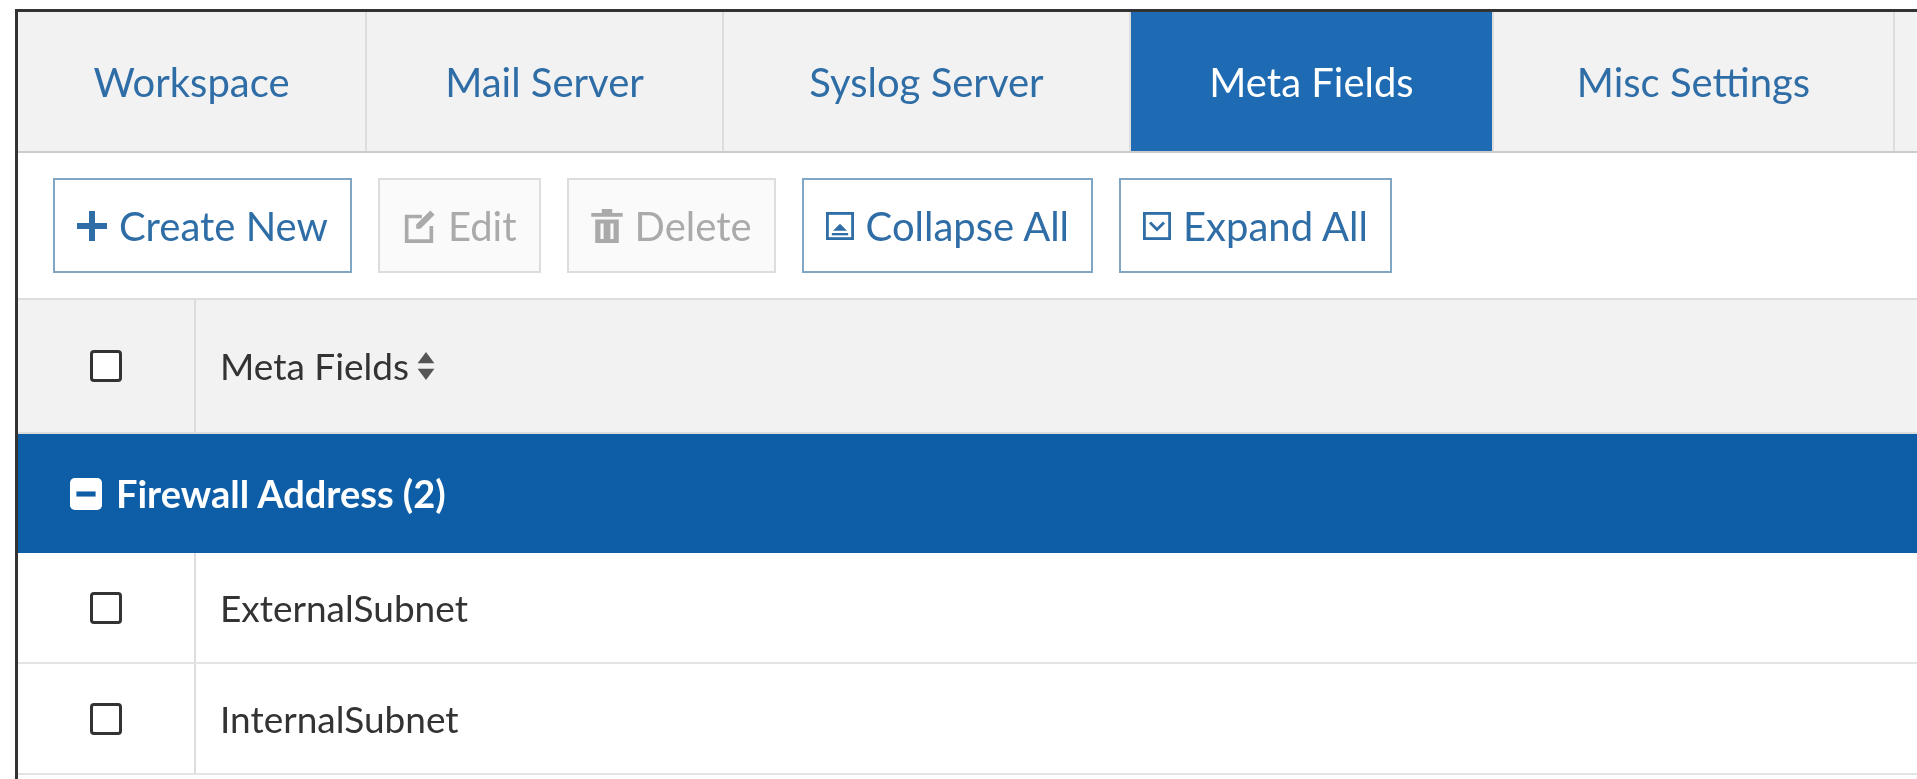 This screenshot has width=1917, height=779. What do you see at coordinates (1157, 225) in the screenshot?
I see `dropdown-box-icon` at bounding box center [1157, 225].